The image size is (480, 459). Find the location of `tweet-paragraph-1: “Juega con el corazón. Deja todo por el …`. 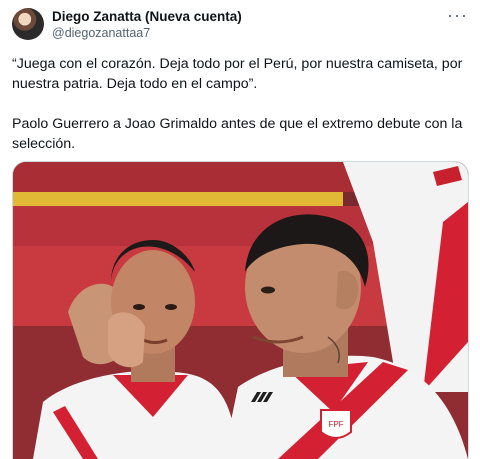

tweet-paragraph-1: “Juega con el corazón. Deja todo por el … is located at coordinates (237, 74).